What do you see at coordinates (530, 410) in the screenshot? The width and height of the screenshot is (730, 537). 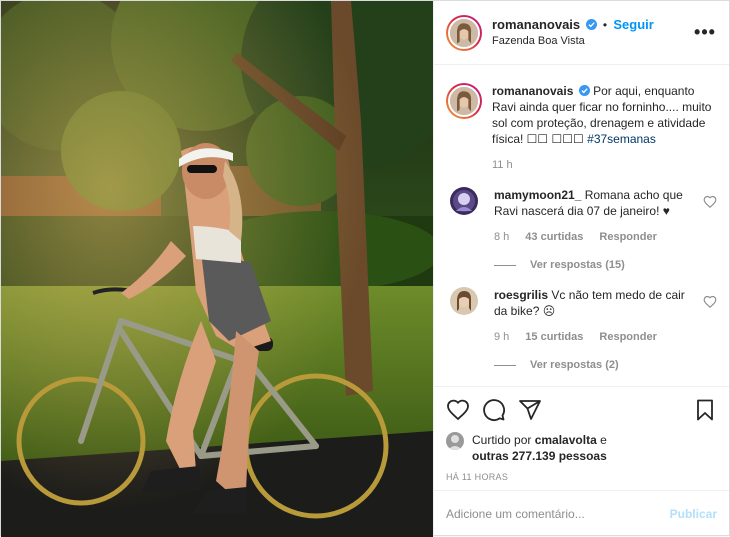 I see `share-icon` at bounding box center [530, 410].